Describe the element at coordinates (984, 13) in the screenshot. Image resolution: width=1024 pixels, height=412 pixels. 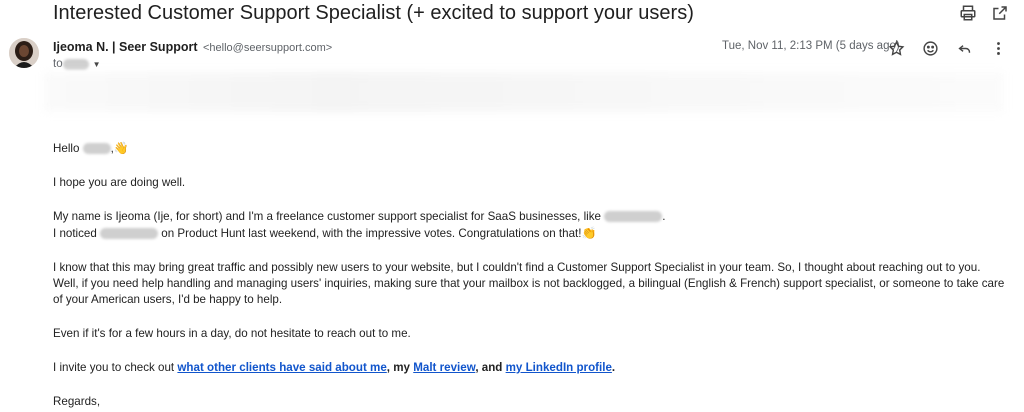
I see `top-actions` at that location.